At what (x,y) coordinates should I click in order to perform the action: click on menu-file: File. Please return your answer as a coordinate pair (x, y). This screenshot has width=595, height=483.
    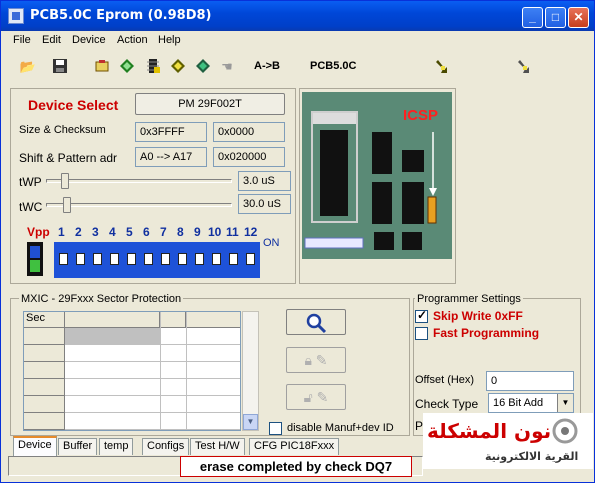
    Looking at the image, I should click on (22, 40).